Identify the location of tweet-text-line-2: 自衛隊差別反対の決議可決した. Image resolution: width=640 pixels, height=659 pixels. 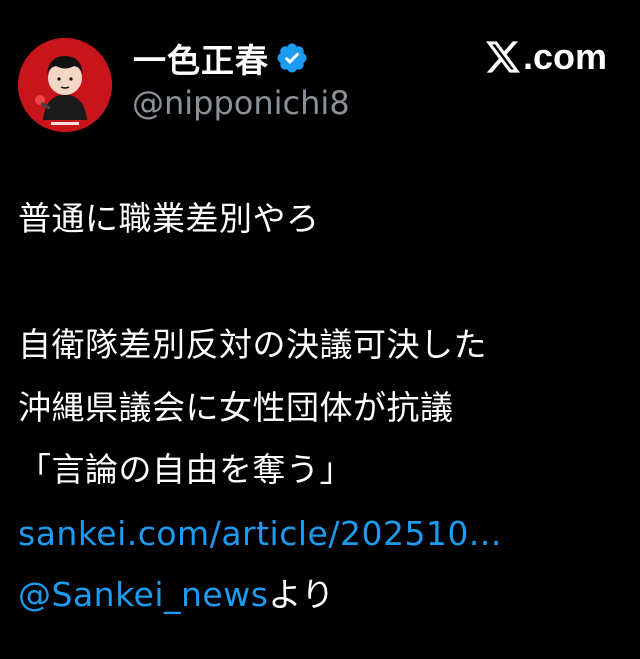
(252, 344).